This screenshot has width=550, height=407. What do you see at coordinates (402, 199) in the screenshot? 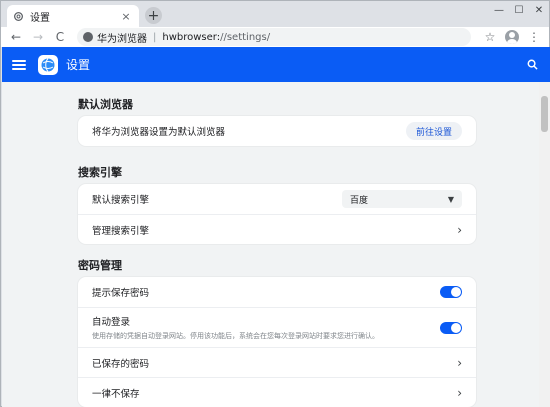
I see `search-engine-select: 百度 ▼` at bounding box center [402, 199].